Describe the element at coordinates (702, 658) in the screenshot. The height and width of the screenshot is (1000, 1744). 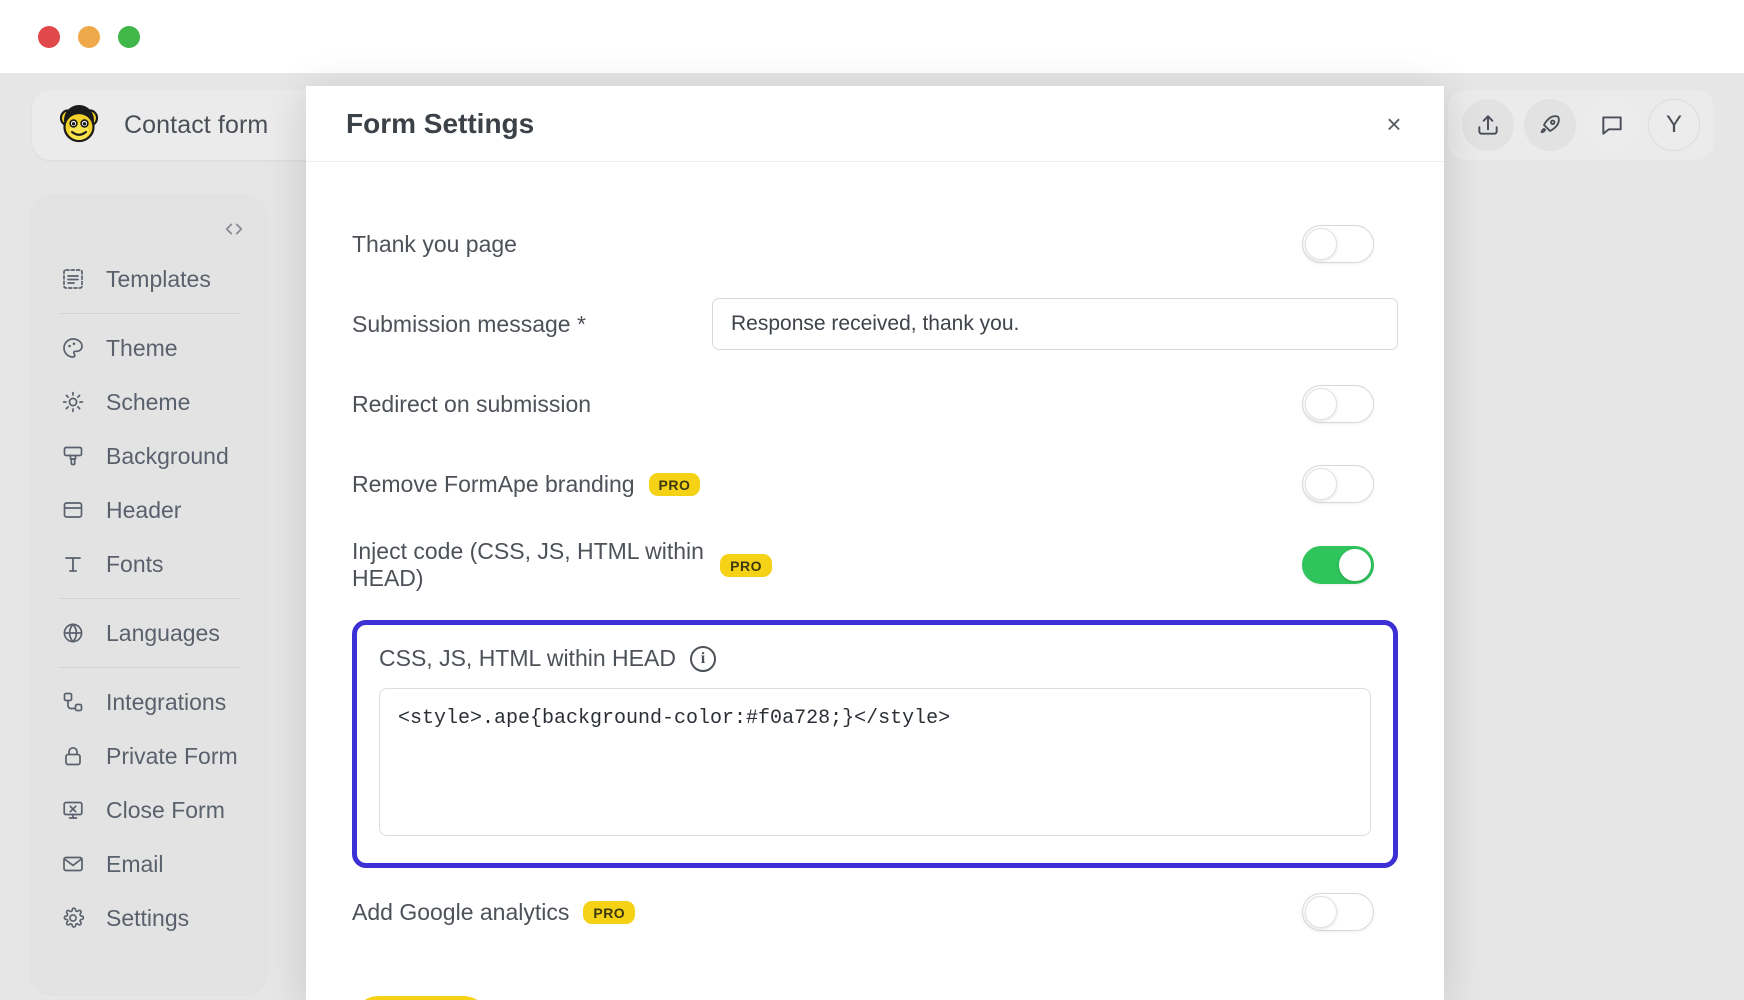
I see `info-icon: i` at that location.